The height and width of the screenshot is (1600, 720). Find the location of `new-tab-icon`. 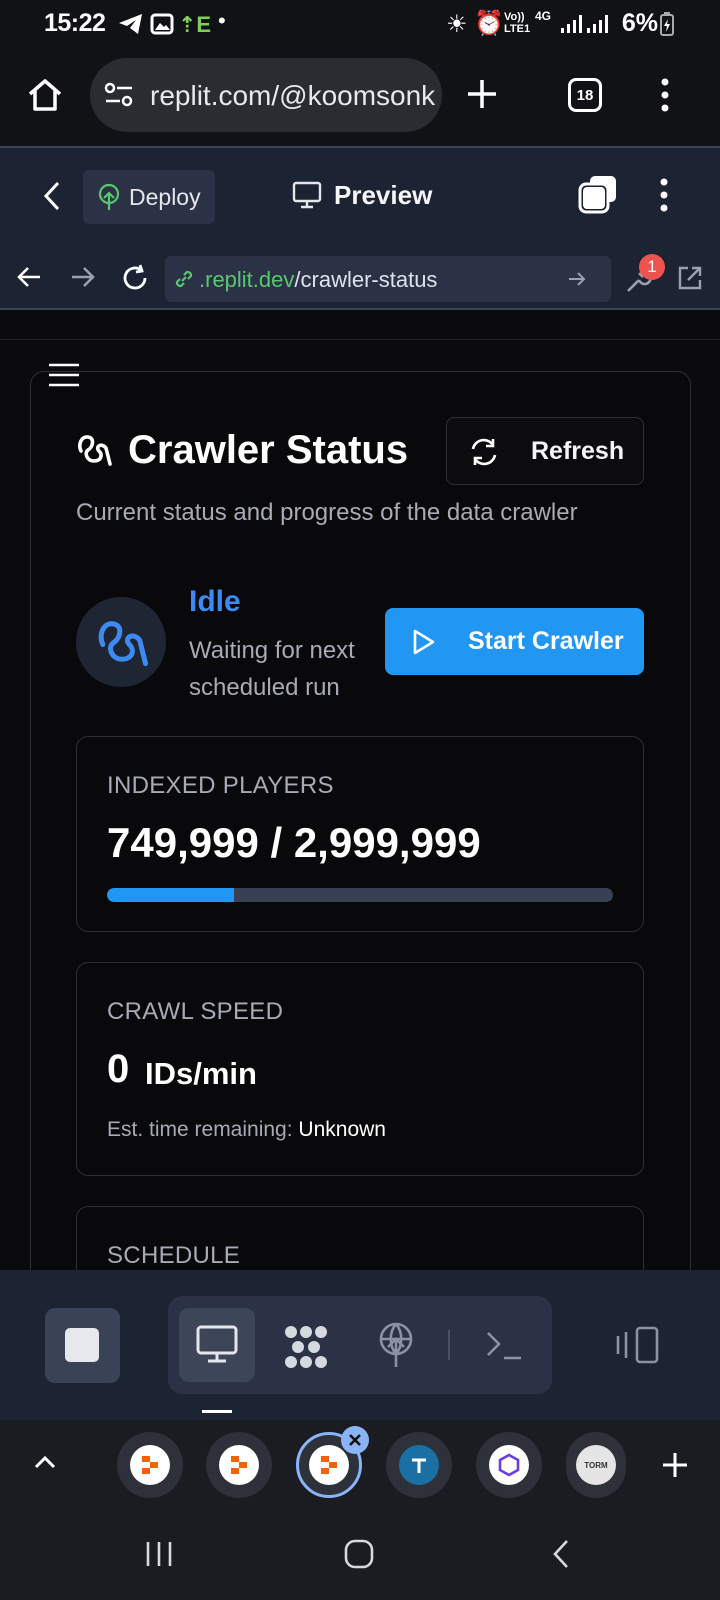

new-tab-icon is located at coordinates (482, 94).